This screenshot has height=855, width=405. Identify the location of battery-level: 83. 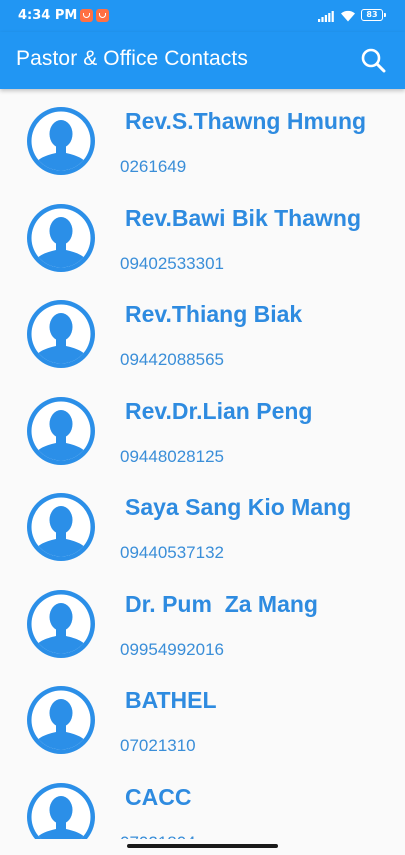
(372, 14).